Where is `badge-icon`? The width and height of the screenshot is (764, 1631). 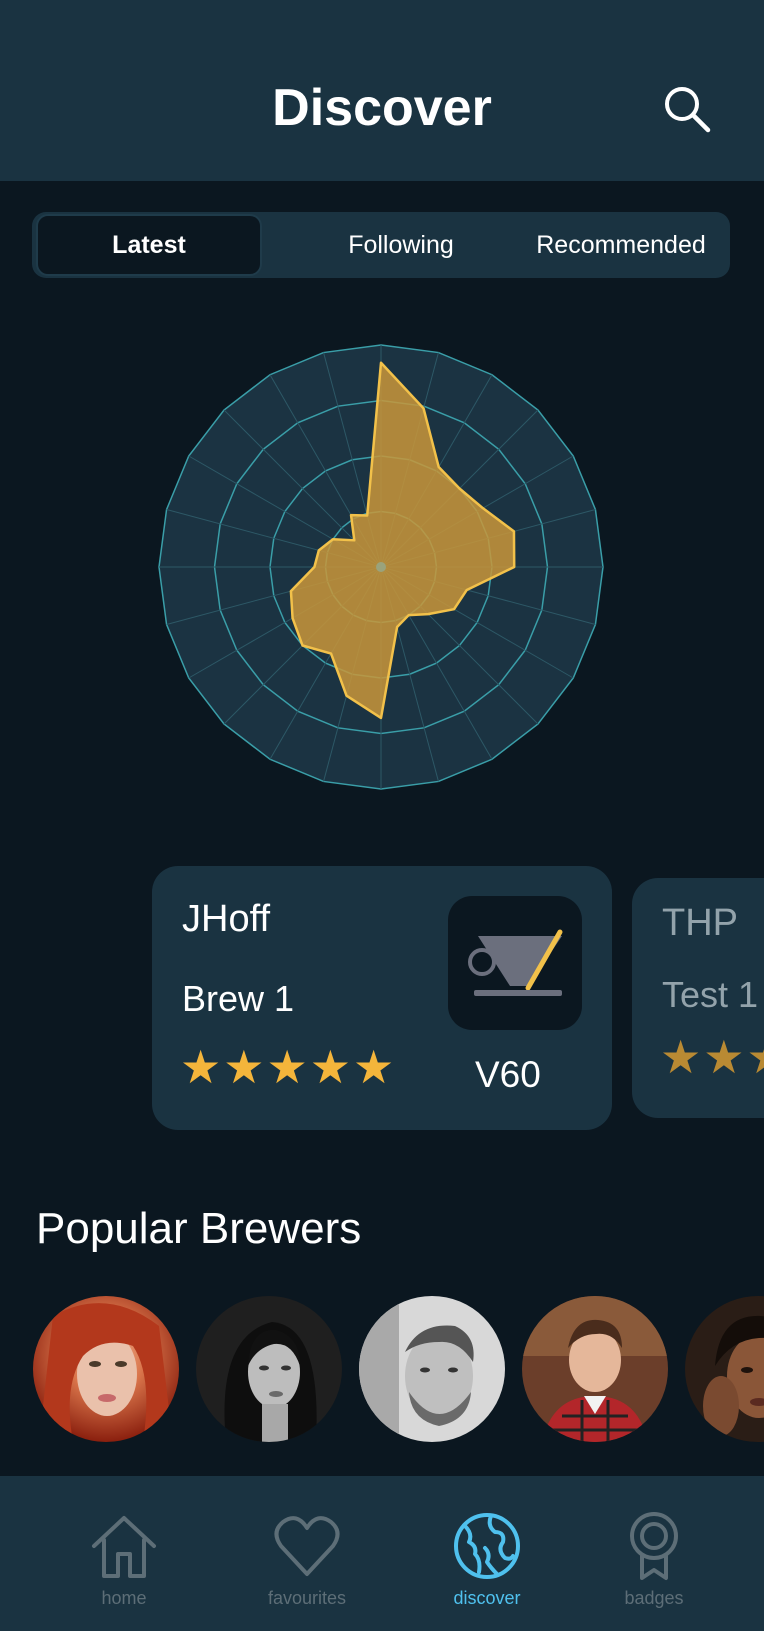
badge-icon is located at coordinates (654, 1546).